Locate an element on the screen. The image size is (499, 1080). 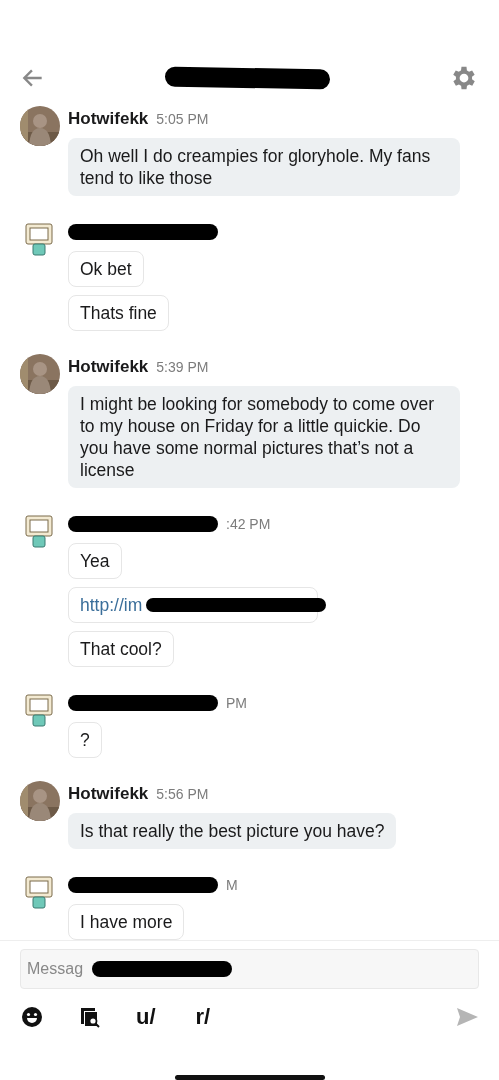
message-bubble: Ok bet is located at coordinates (106, 269).